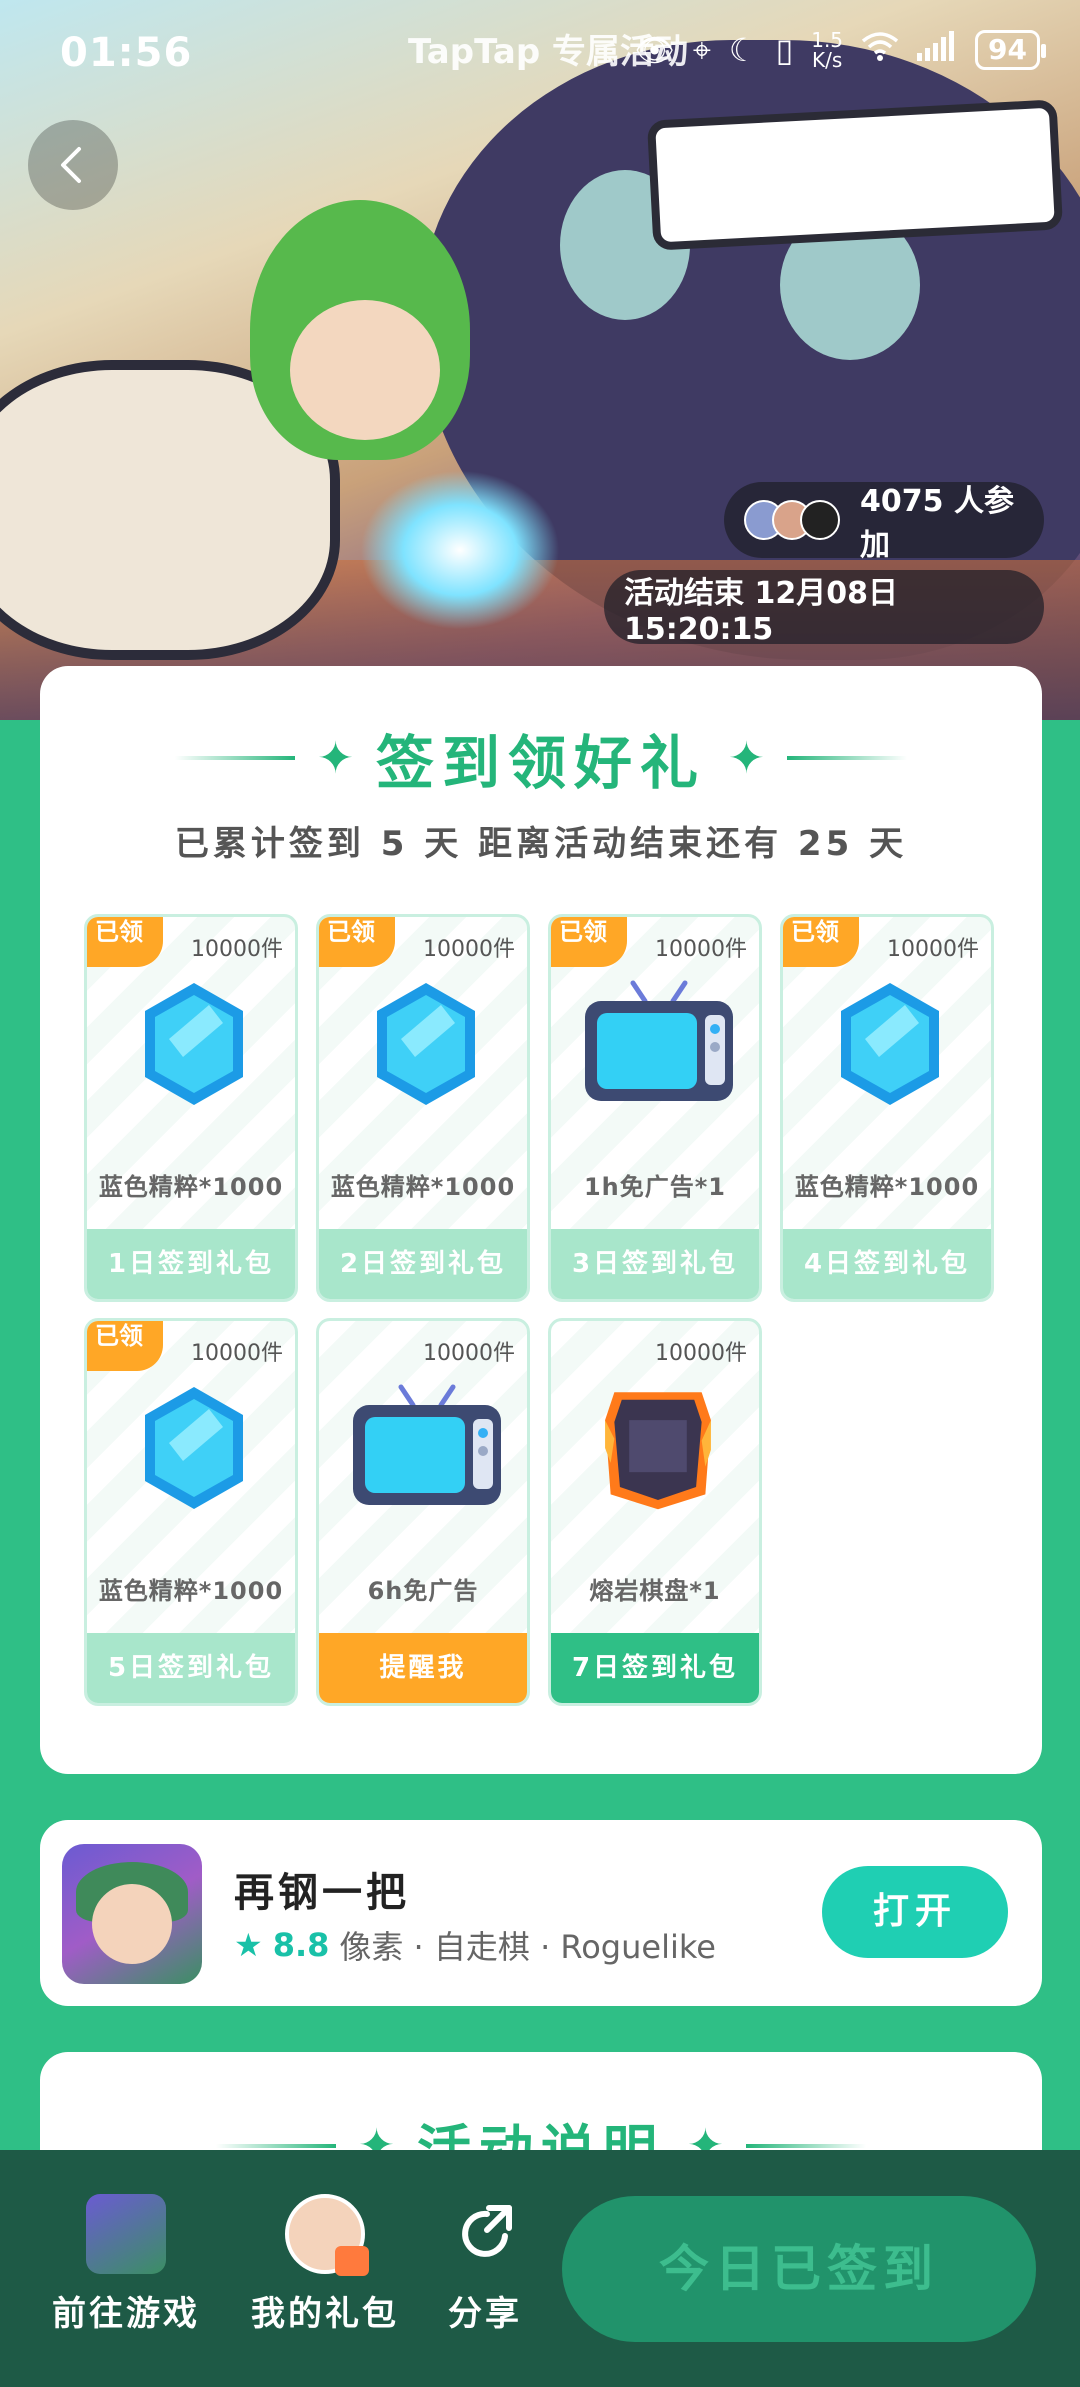 The image size is (1080, 2387). What do you see at coordinates (485, 2234) in the screenshot?
I see `share-icon` at bounding box center [485, 2234].